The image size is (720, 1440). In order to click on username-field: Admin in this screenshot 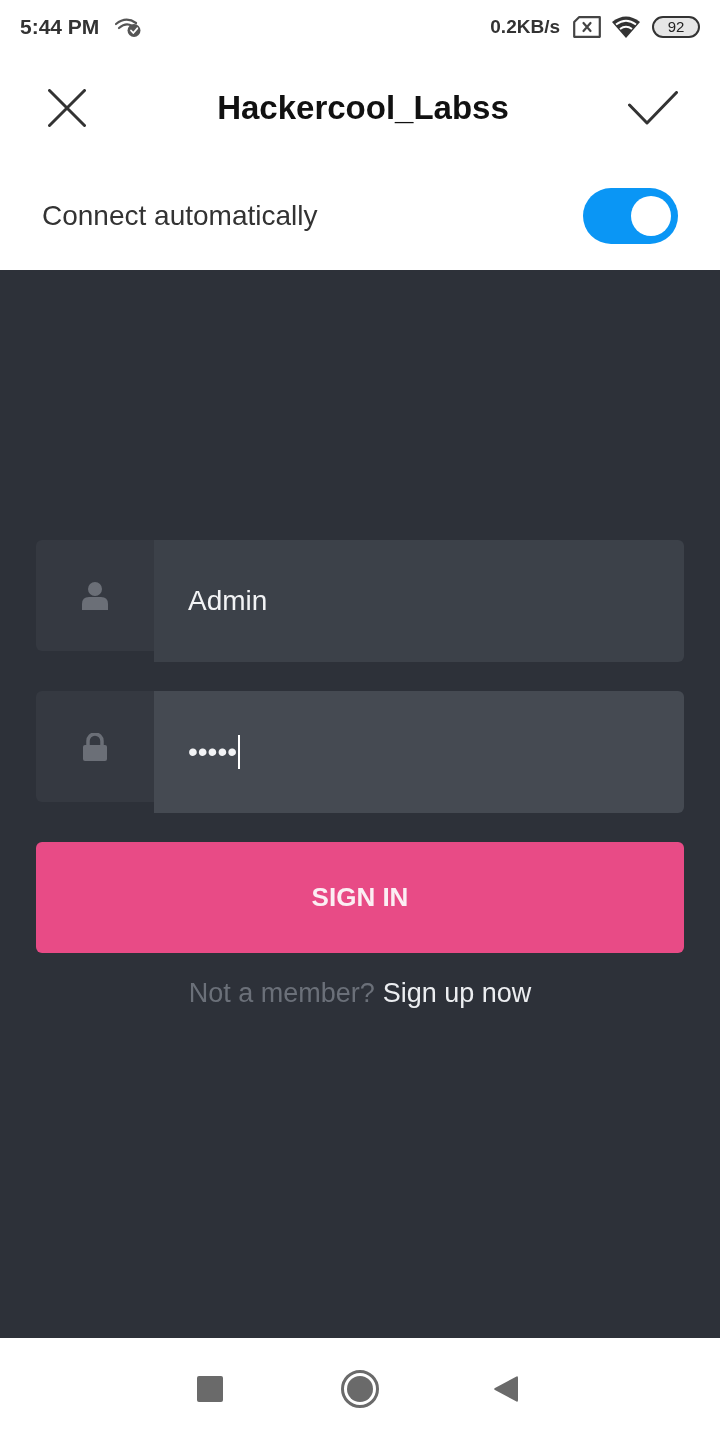, I will do `click(419, 601)`.